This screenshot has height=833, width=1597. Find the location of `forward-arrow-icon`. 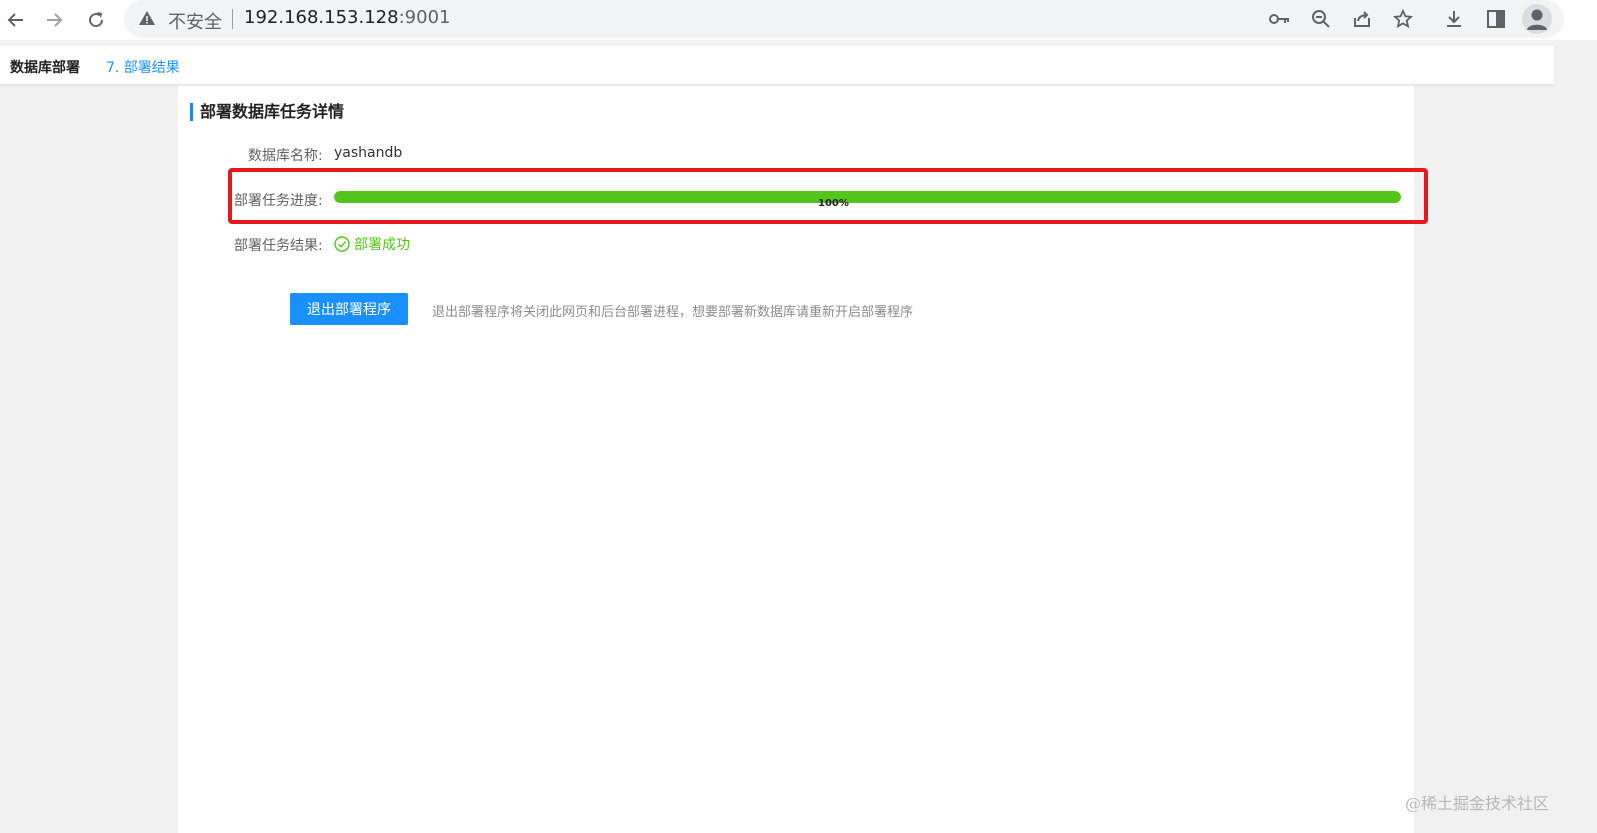

forward-arrow-icon is located at coordinates (55, 20).